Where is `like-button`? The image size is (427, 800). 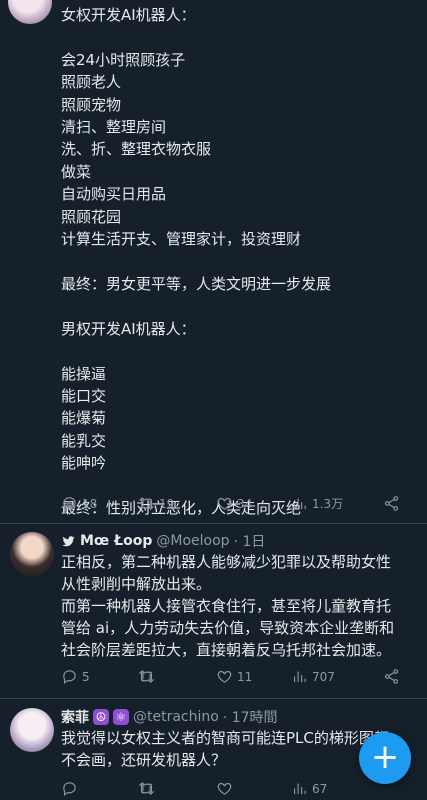 like-button is located at coordinates (226, 788).